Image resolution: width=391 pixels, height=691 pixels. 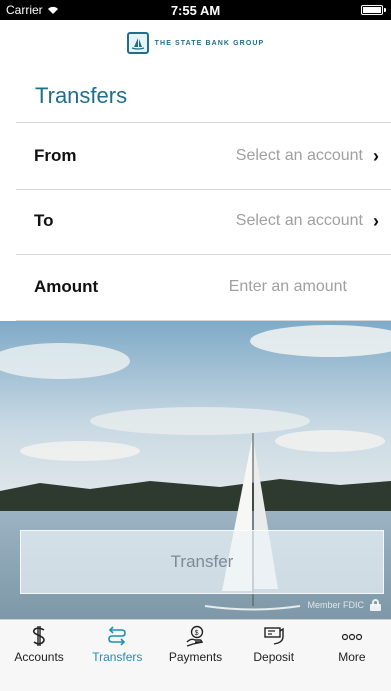 What do you see at coordinates (137, 43) in the screenshot?
I see `sailboat-logo-icon` at bounding box center [137, 43].